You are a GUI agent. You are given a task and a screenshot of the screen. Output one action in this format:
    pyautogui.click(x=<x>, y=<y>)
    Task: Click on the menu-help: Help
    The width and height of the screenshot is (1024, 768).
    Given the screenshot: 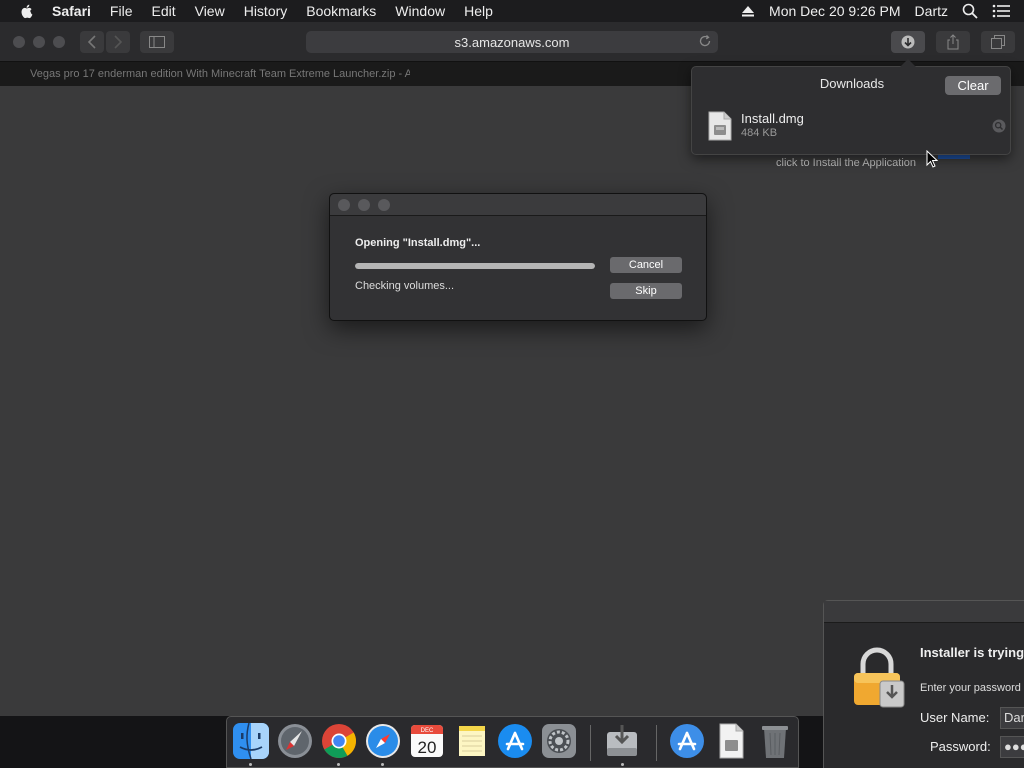 What is the action you would take?
    pyautogui.click(x=478, y=11)
    